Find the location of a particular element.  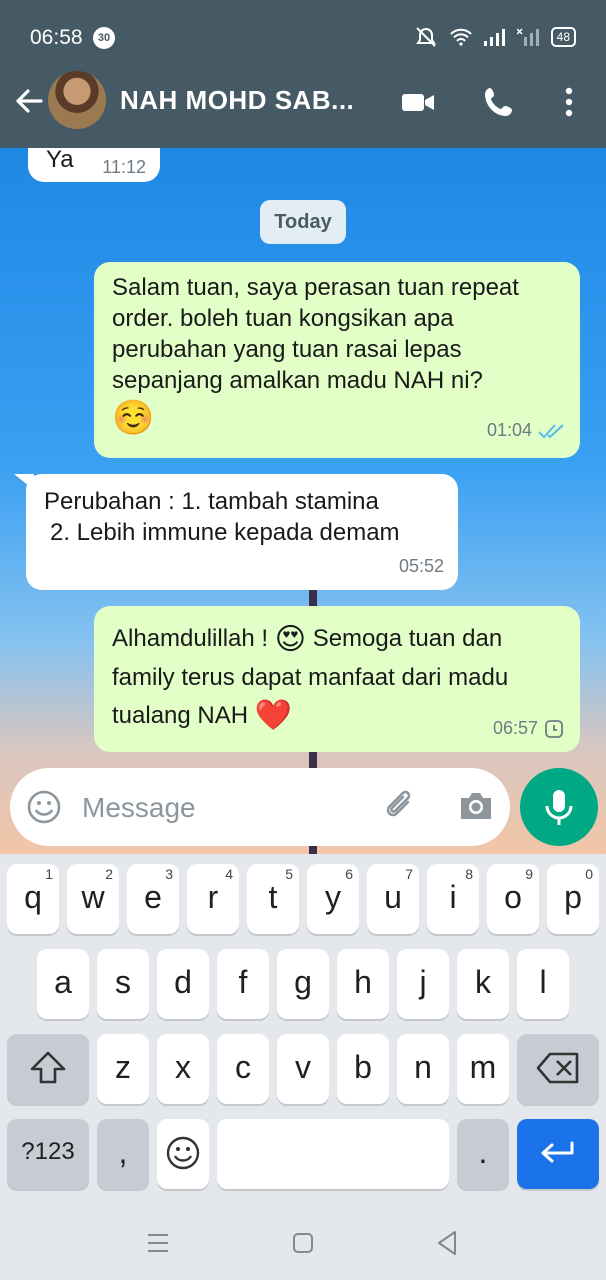

message-meta: 01:04 is located at coordinates (526, 430).